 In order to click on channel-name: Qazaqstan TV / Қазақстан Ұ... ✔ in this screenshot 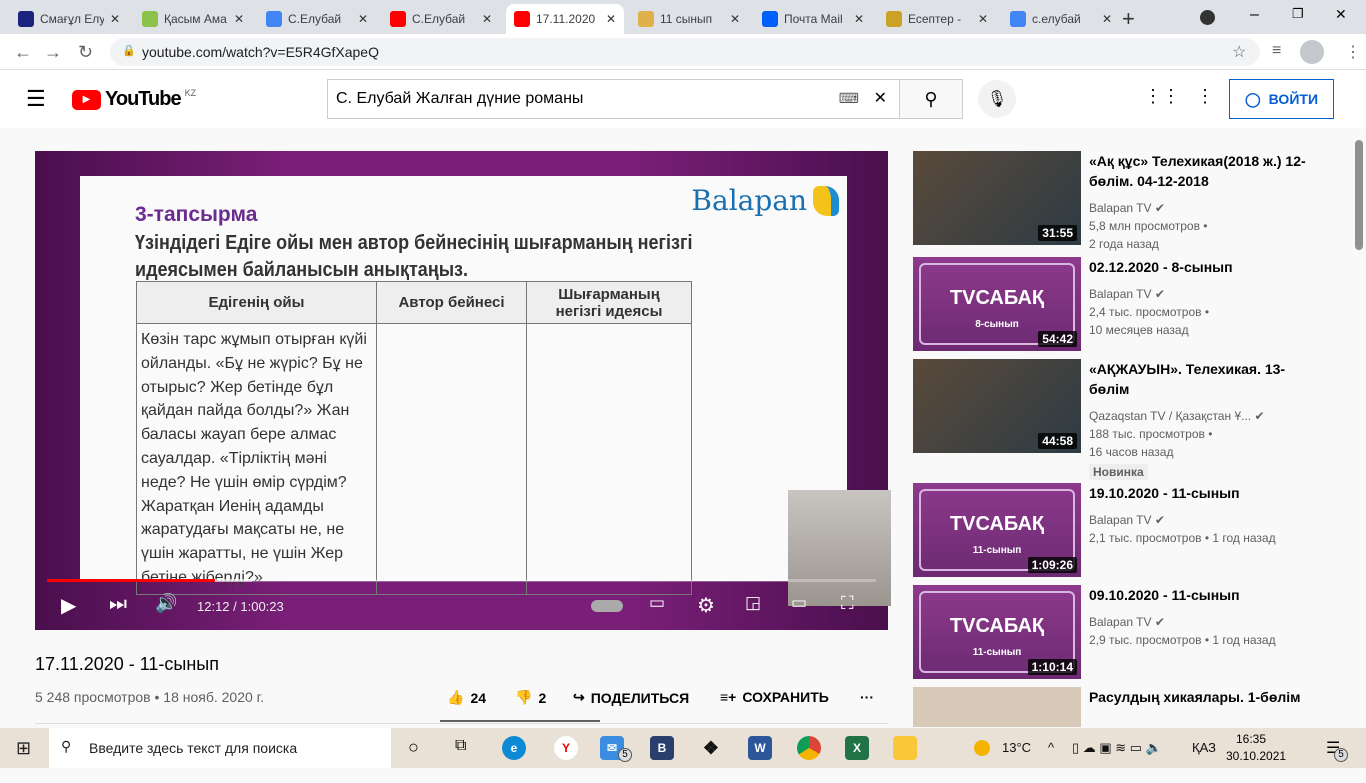, I will do `click(1177, 416)`.